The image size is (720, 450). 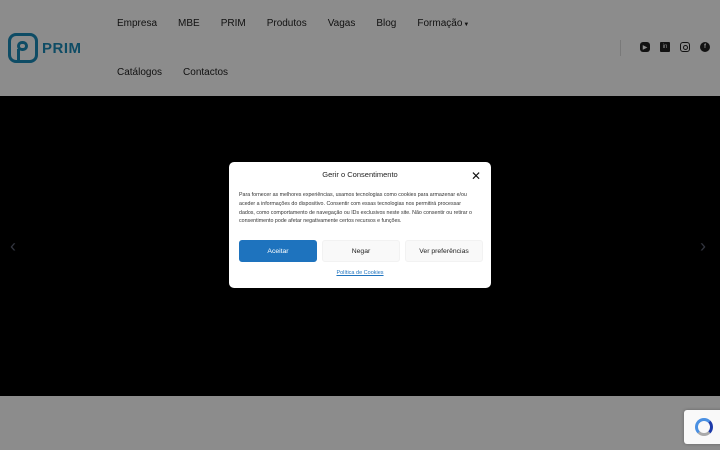 What do you see at coordinates (476, 176) in the screenshot?
I see `close-icon: ✕` at bounding box center [476, 176].